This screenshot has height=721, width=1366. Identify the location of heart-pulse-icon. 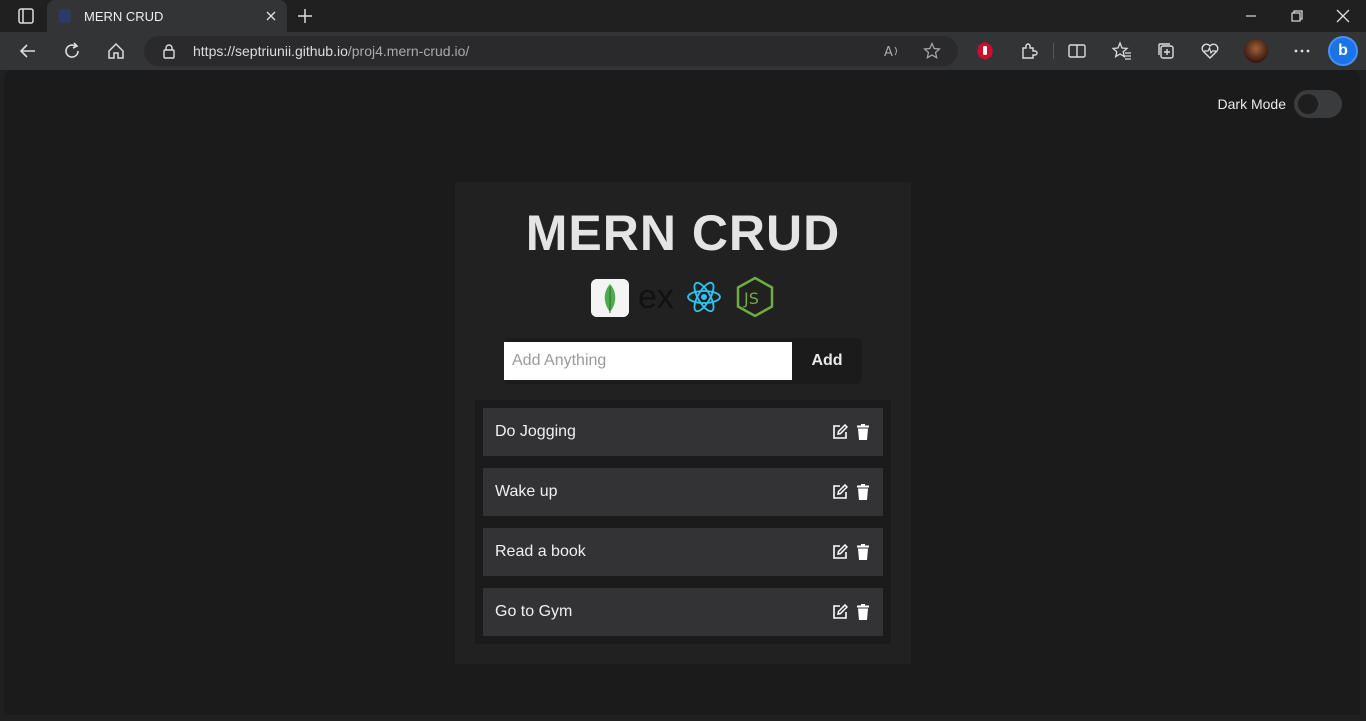
(1210, 51).